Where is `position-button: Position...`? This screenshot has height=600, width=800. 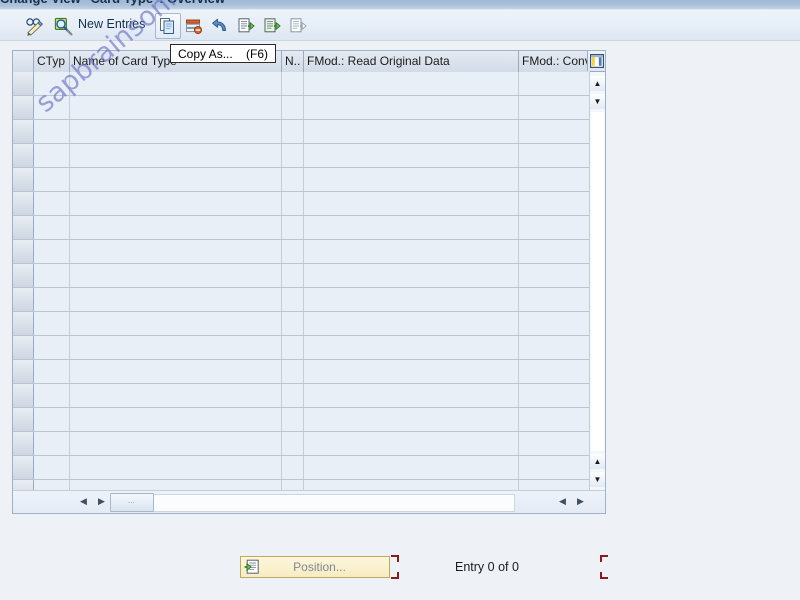
position-button: Position... is located at coordinates (315, 567).